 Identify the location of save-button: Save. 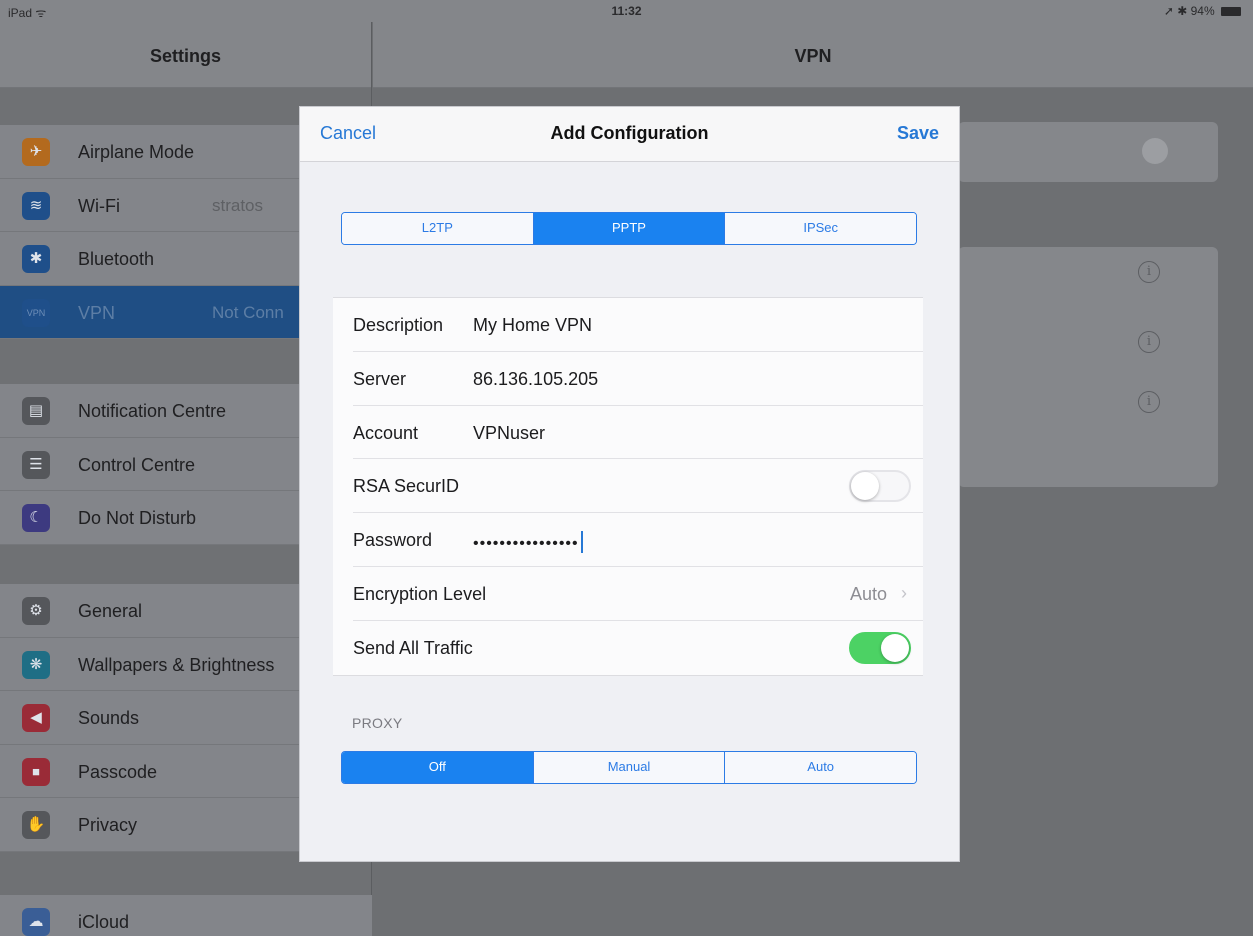
(918, 133).